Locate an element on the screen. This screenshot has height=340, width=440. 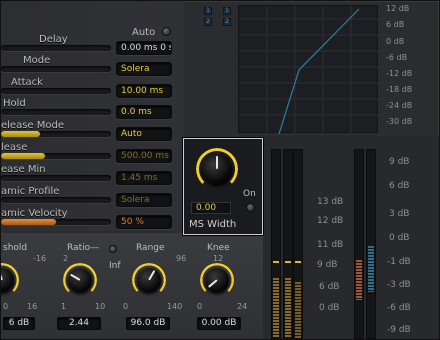
graph-grid is located at coordinates (309, 70).